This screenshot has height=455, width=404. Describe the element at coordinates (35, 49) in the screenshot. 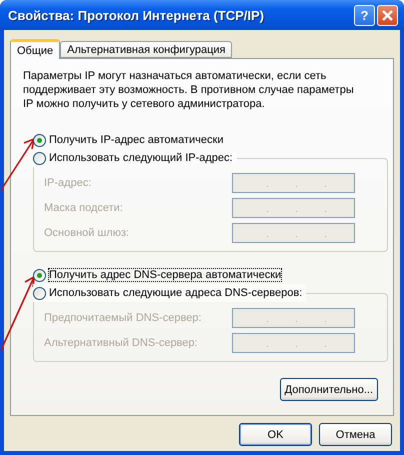

I see `tab: Общие` at that location.